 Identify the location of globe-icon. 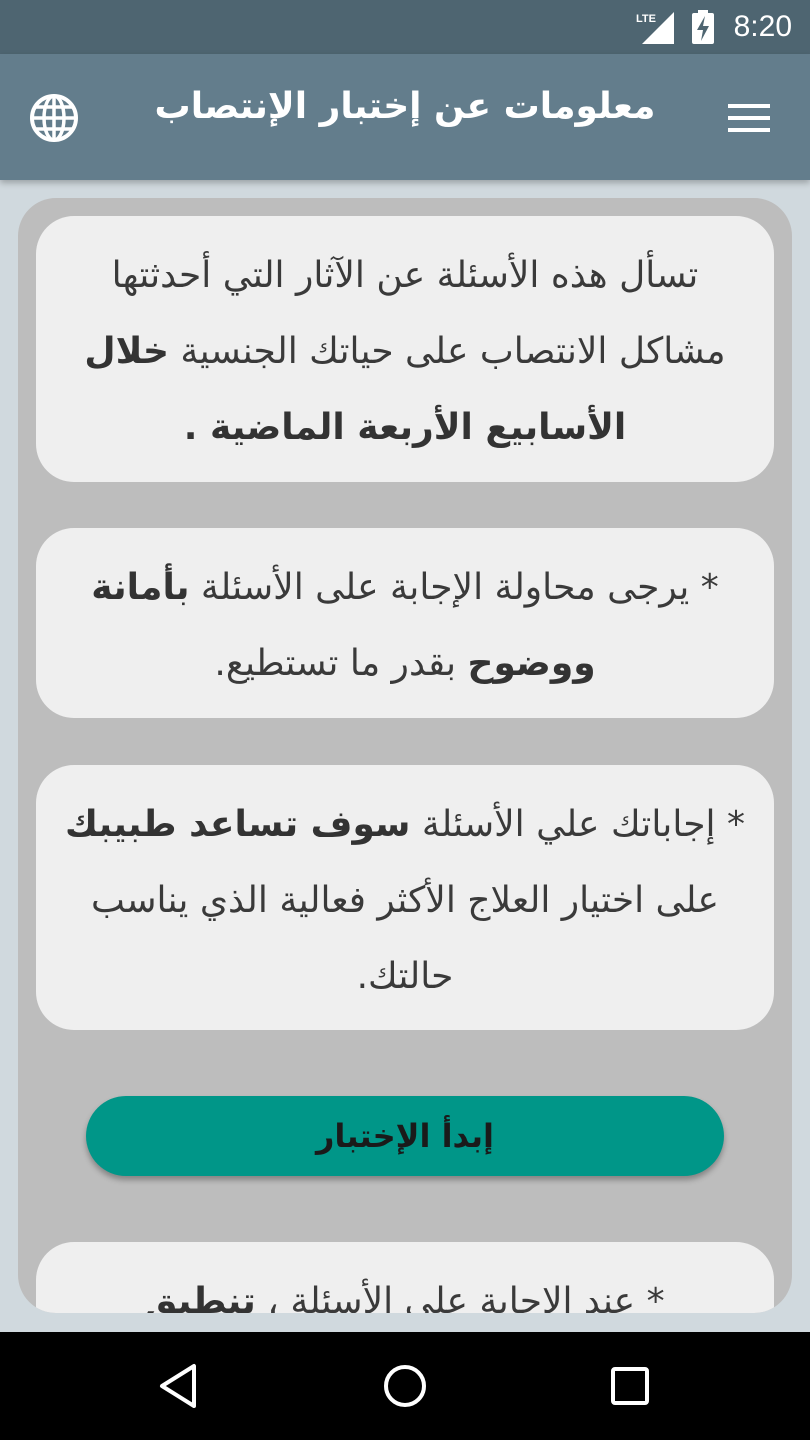
(54, 118).